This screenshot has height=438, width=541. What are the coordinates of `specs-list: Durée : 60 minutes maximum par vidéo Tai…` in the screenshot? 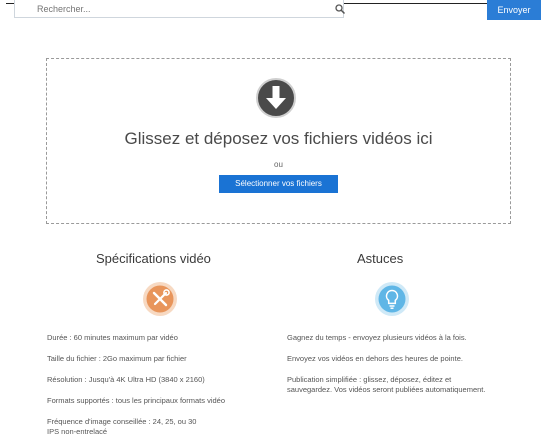 It's located at (154, 385).